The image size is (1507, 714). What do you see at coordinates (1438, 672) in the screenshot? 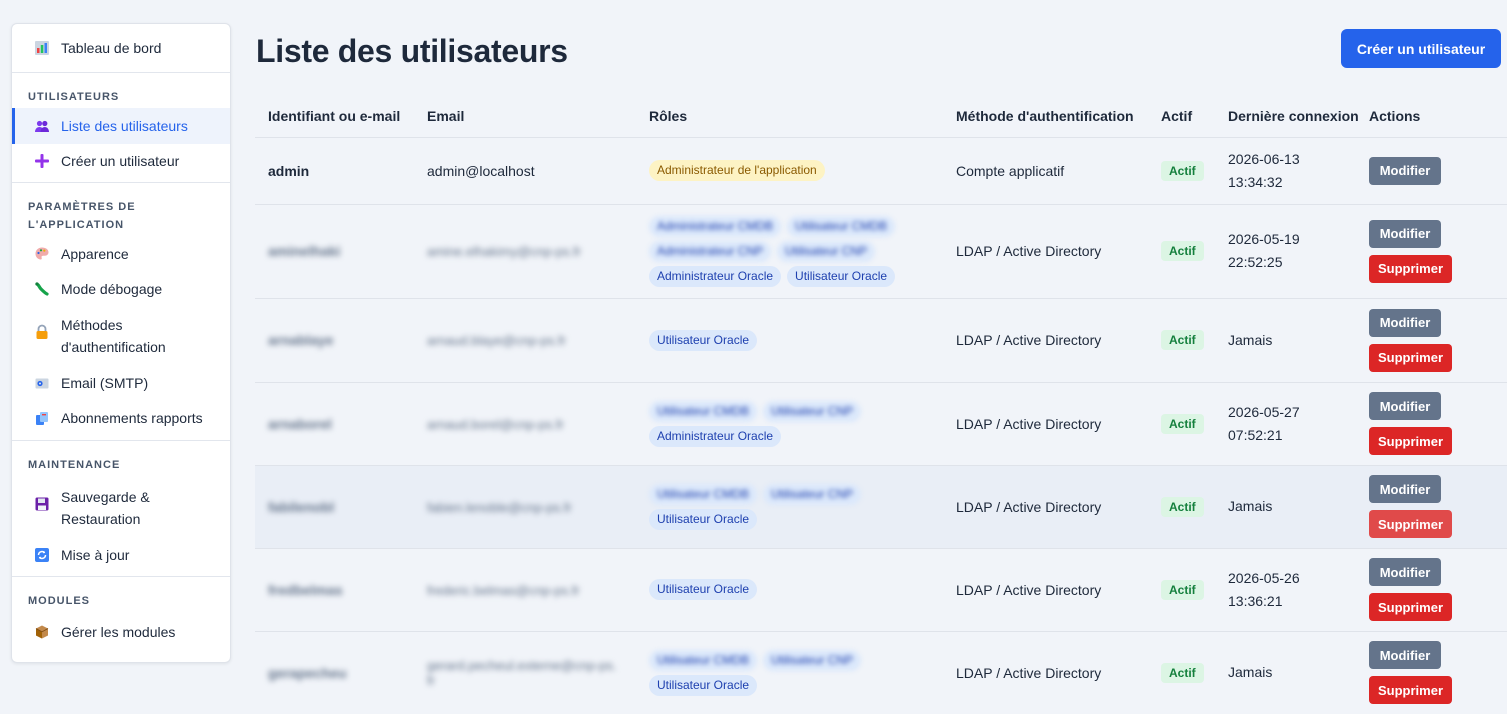
I see `actions-cell: Modifier Supprimer` at bounding box center [1438, 672].